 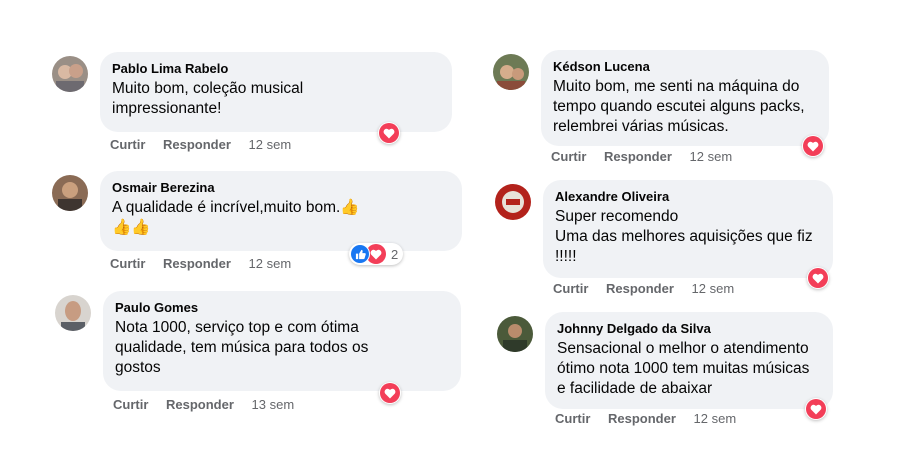 I want to click on comment-text-line: 👍👍, so click(x=131, y=227).